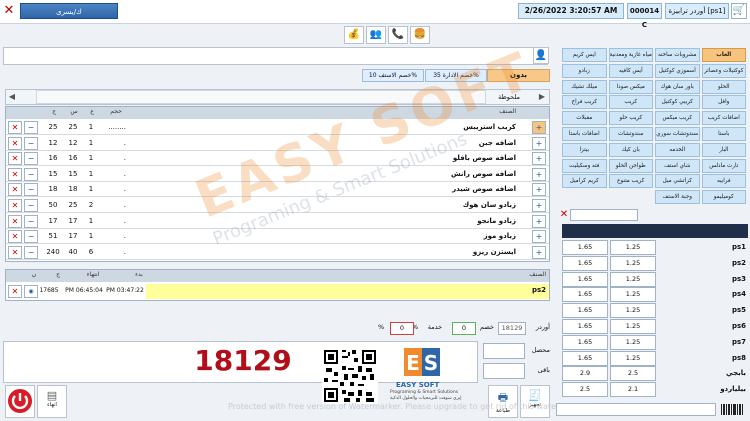 The image size is (750, 421). Describe the element at coordinates (277, 221) in the screenshot. I see `order-row: ✕ − 17 17 1 . زبادو مانجو +` at that location.